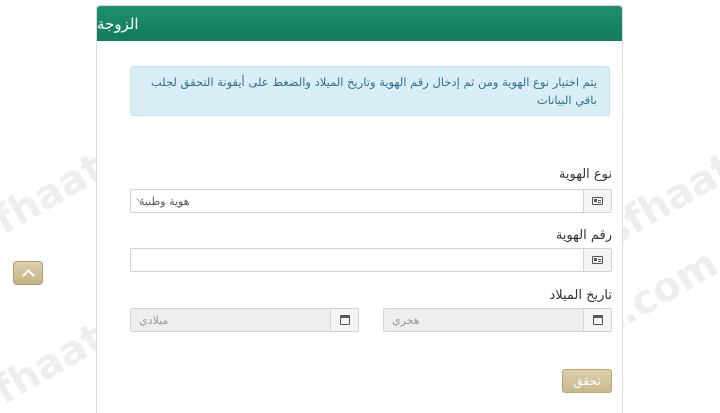 This screenshot has height=413, width=720. I want to click on panel-title: الزوجة, so click(118, 23).